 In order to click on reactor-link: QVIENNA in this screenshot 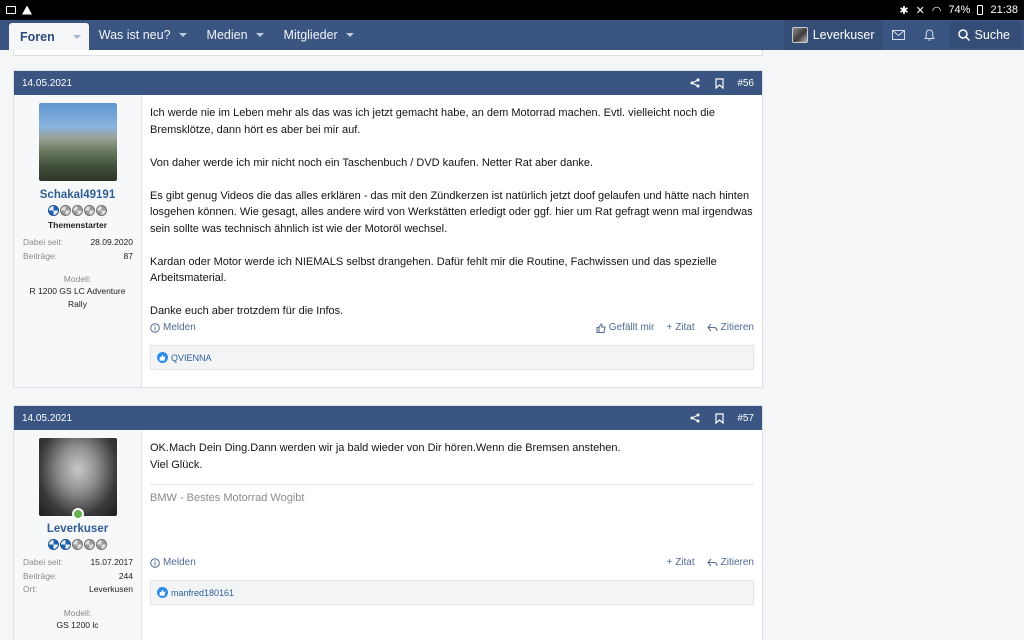, I will do `click(191, 358)`.